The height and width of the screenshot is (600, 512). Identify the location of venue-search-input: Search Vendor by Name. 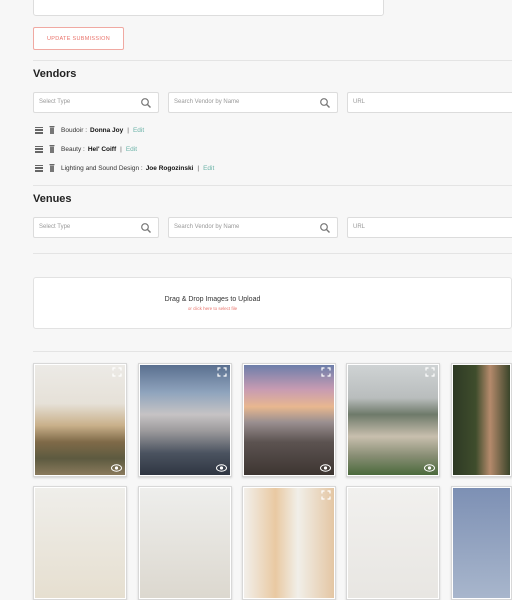
(253, 227).